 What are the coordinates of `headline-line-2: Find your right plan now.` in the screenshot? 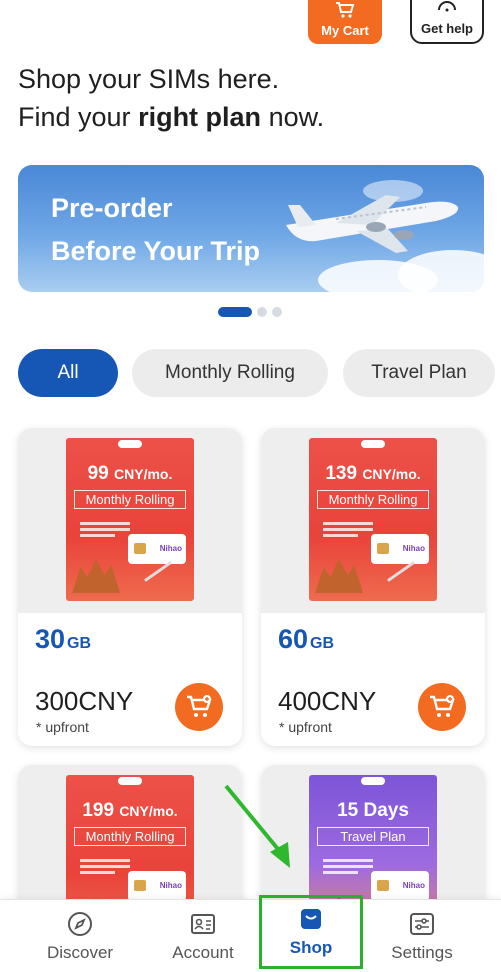 It's located at (171, 117).